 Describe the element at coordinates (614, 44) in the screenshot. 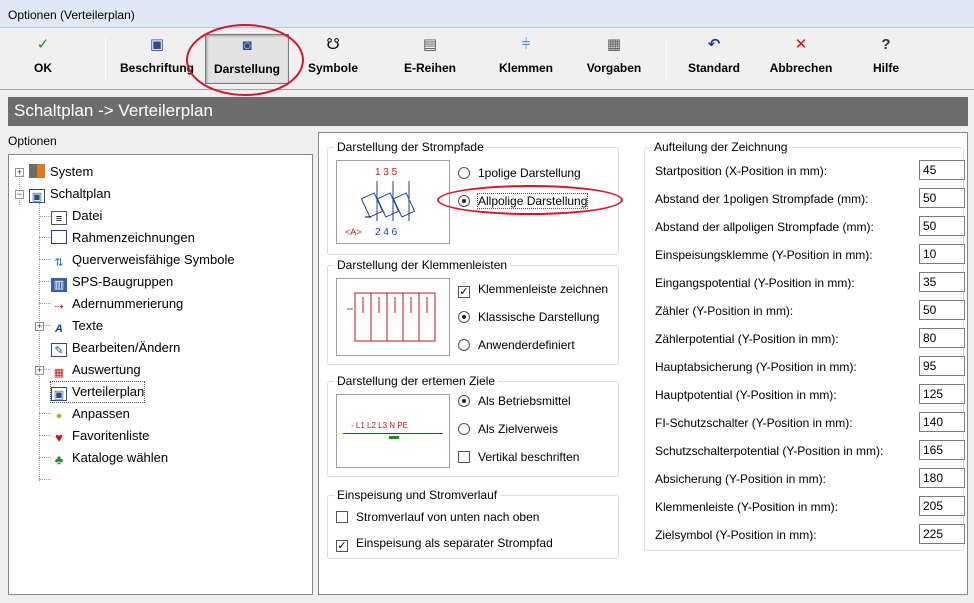

I see `defaults-icon: ▦` at that location.